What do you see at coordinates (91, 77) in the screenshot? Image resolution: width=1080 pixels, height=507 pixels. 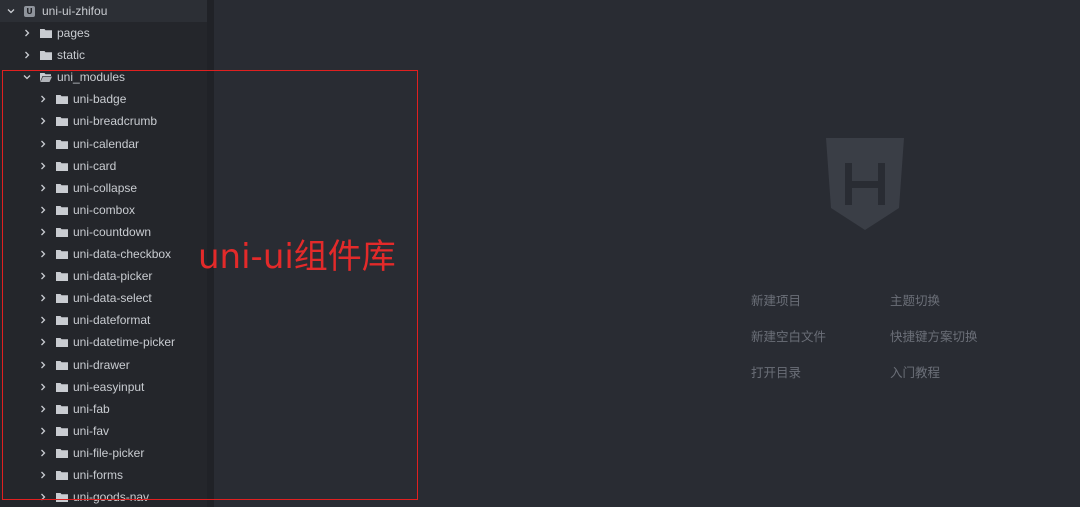 I see `tree-item-label: uni_modules` at bounding box center [91, 77].